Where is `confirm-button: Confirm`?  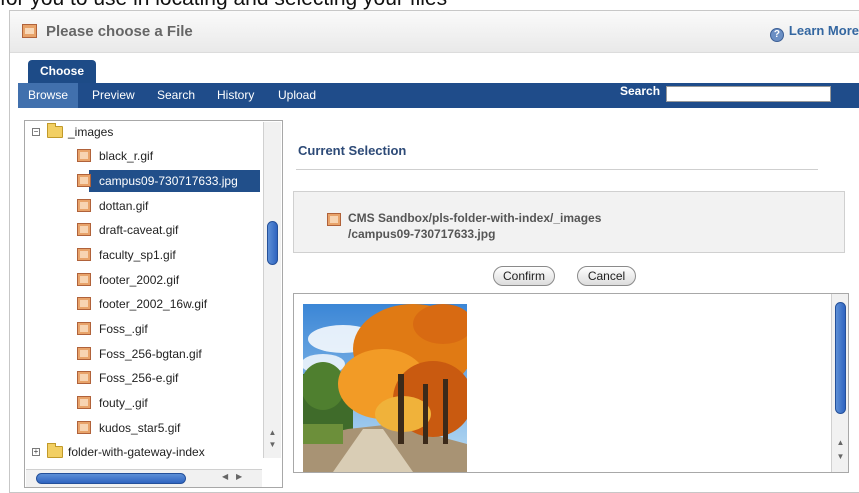 confirm-button: Confirm is located at coordinates (524, 276).